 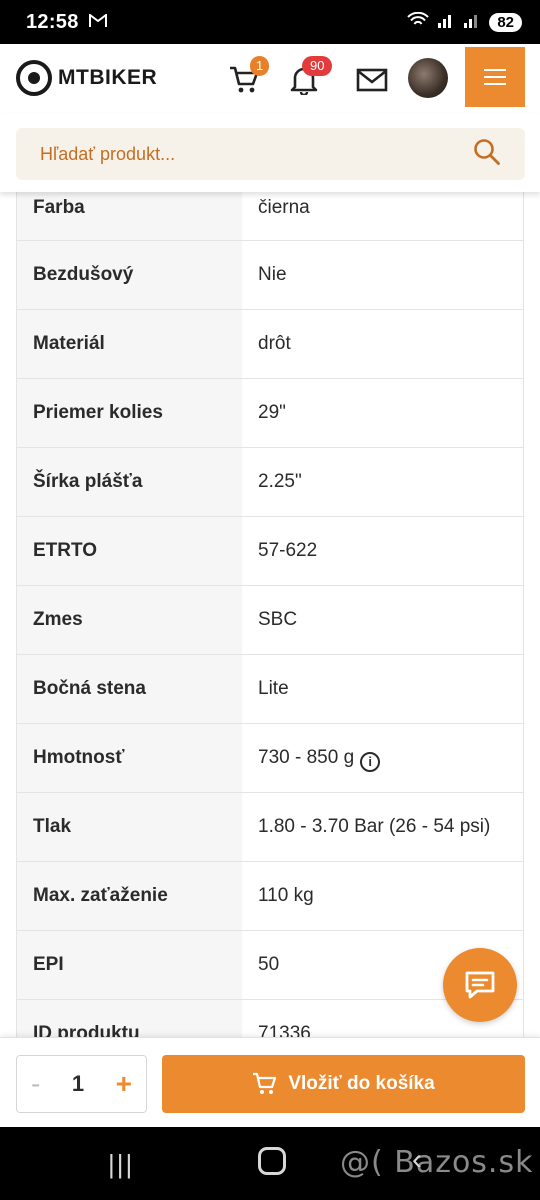 I want to click on site-header: MTBIKER 1 90, so click(x=270, y=79).